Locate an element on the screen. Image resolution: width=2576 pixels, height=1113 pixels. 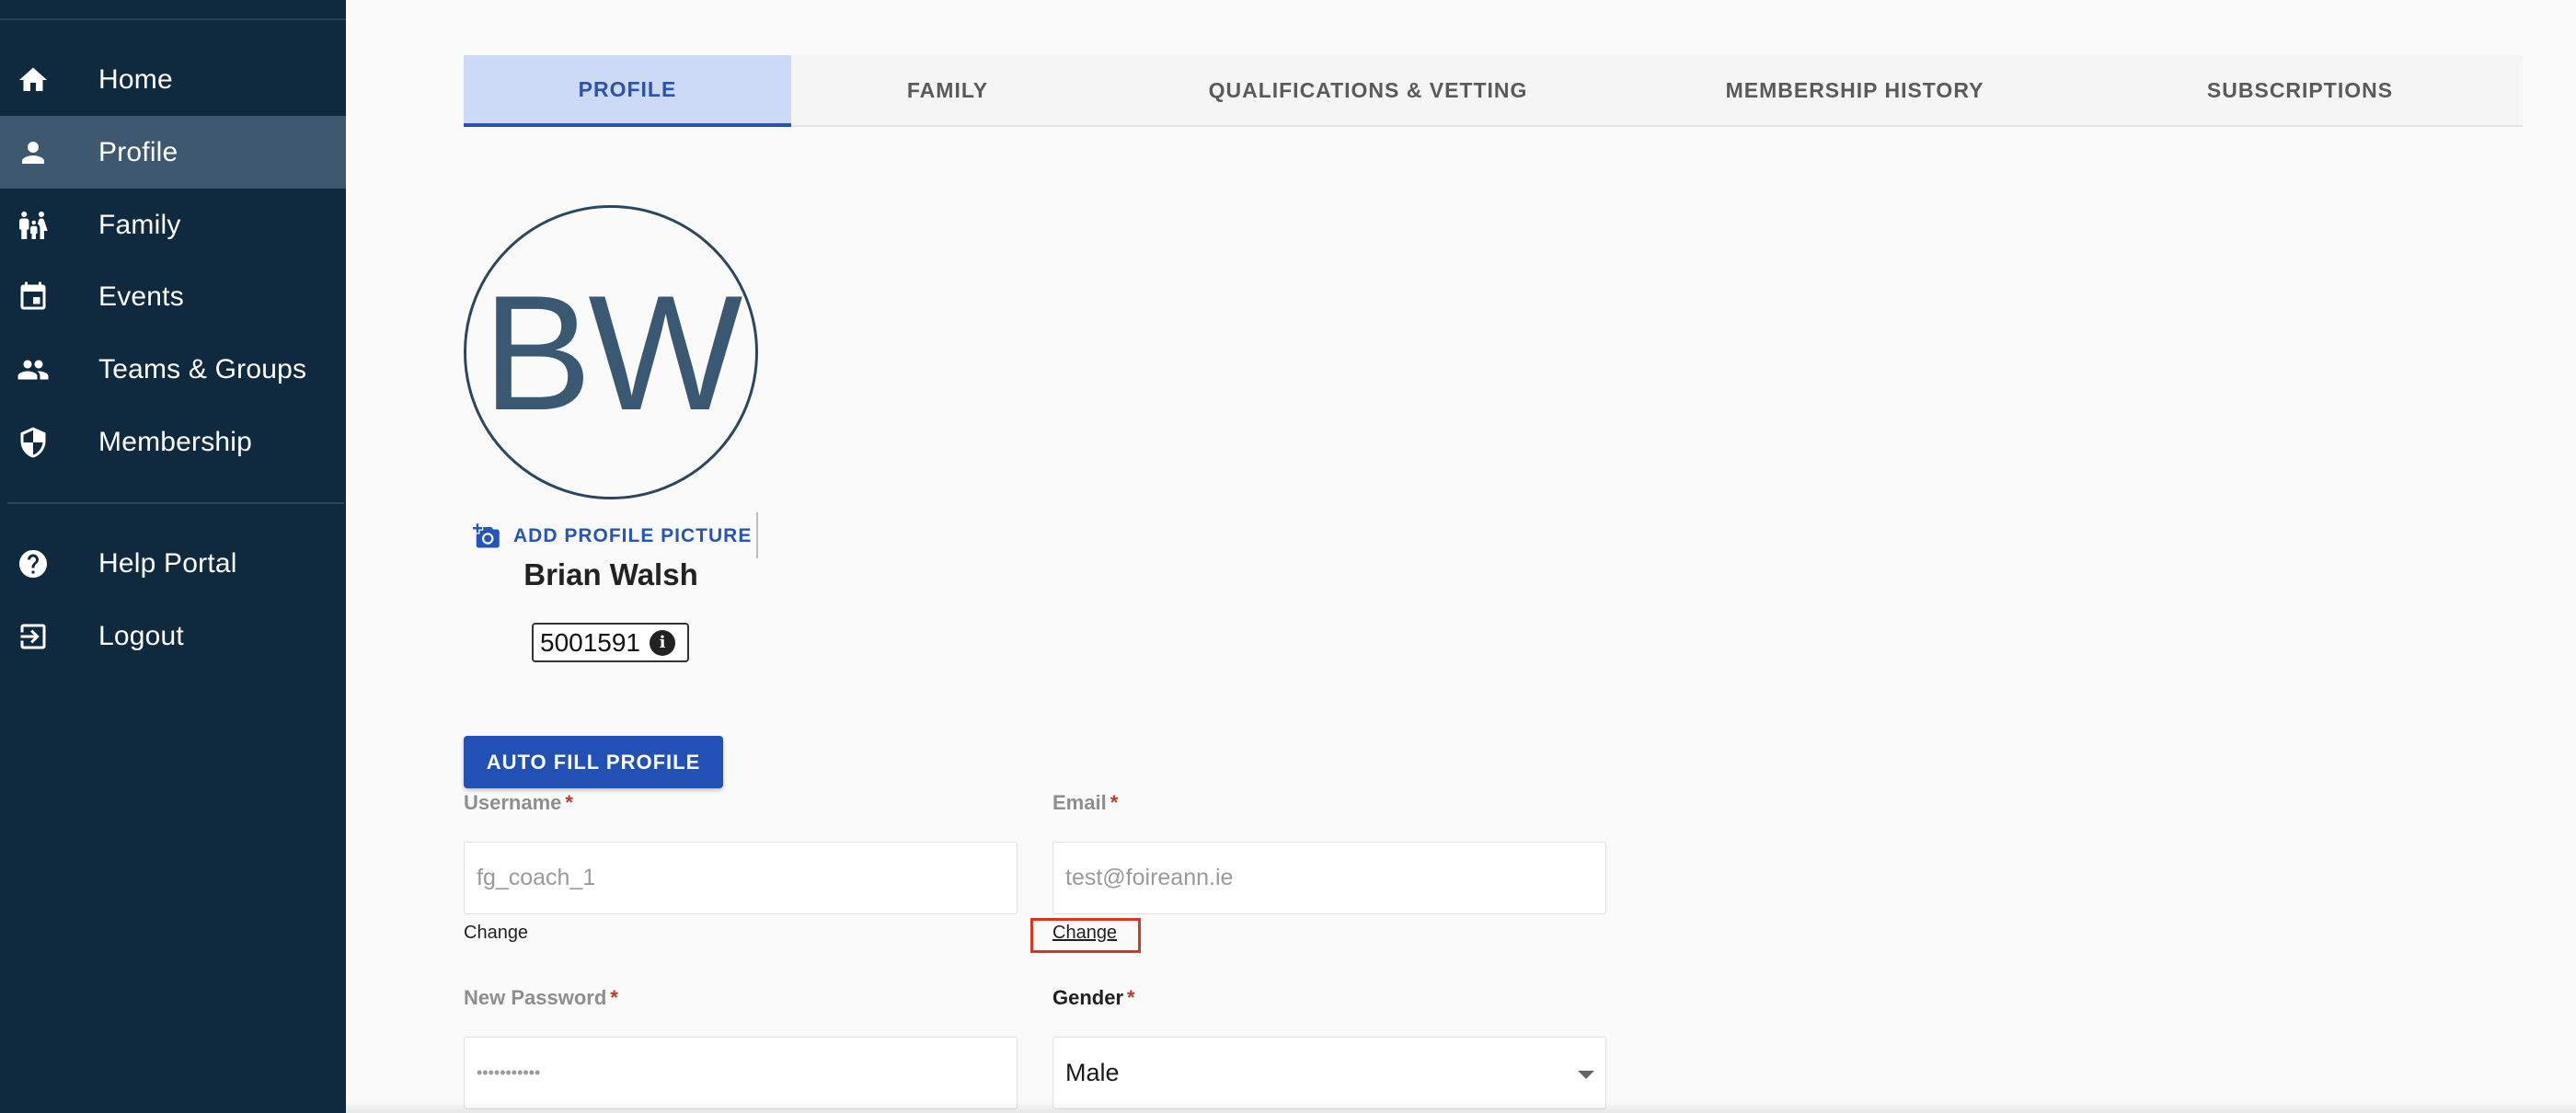
email-value: test@foireann.ie is located at coordinates (1149, 878).